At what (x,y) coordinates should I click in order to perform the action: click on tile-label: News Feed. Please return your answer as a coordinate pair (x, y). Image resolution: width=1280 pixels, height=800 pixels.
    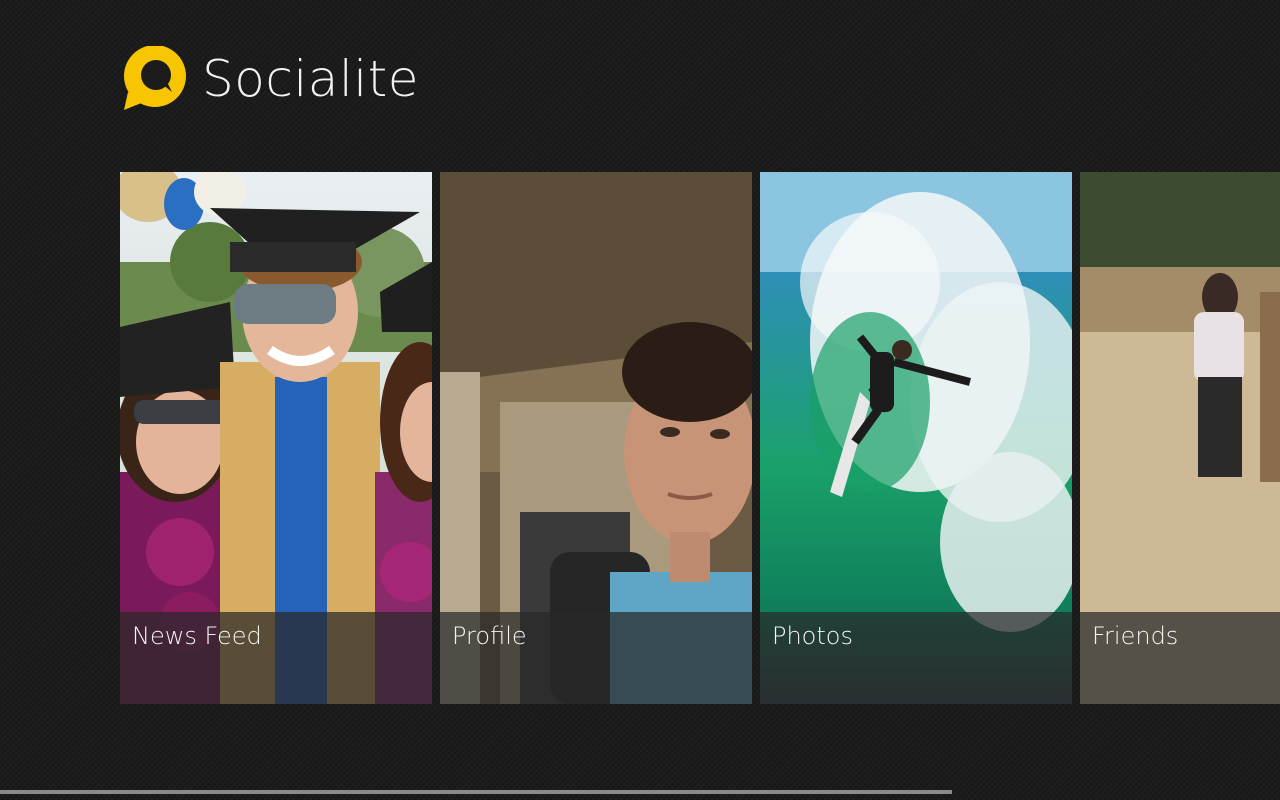
    Looking at the image, I should click on (197, 636).